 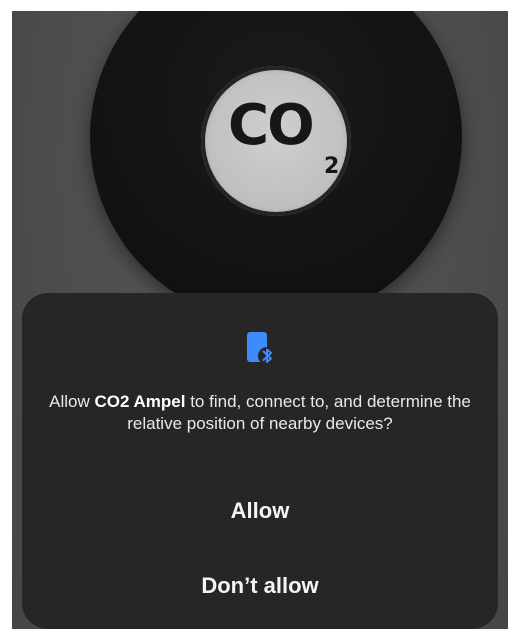 What do you see at coordinates (261, 348) in the screenshot?
I see `nearby-devices-bluetooth-icon` at bounding box center [261, 348].